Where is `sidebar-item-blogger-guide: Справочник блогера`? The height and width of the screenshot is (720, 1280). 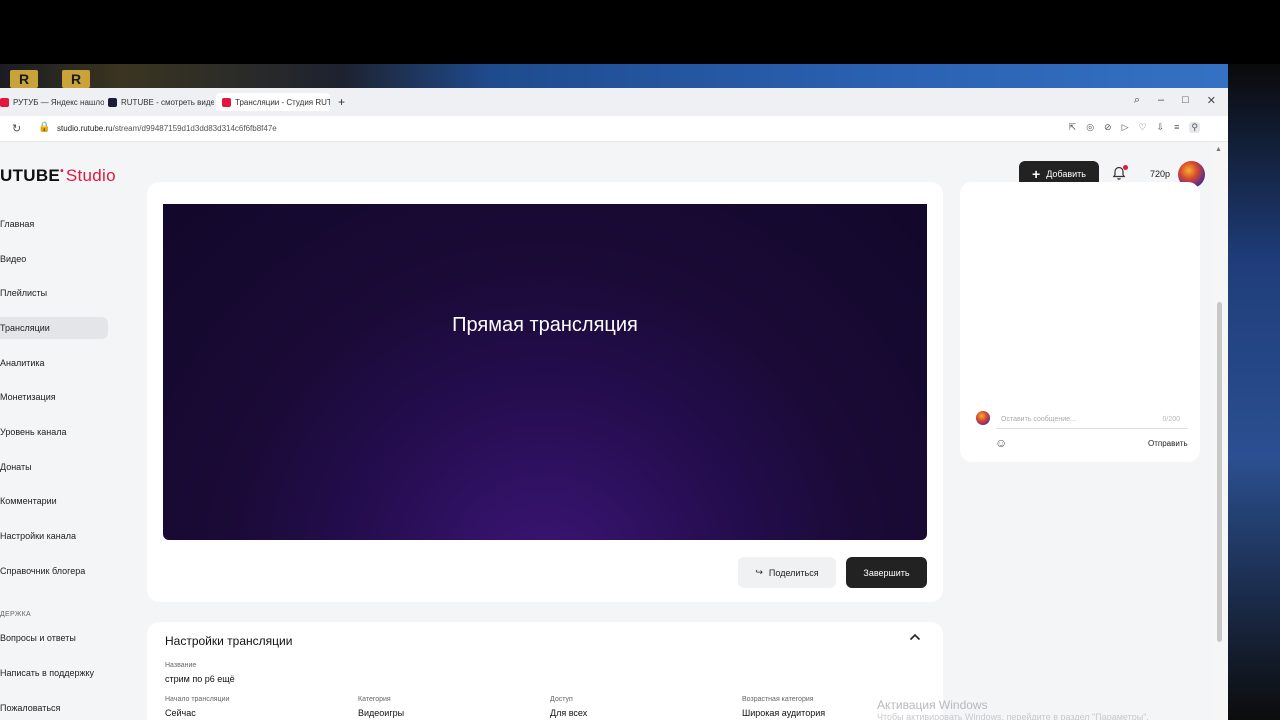
sidebar-item-blogger-guide: Справочник блогера is located at coordinates (54, 571).